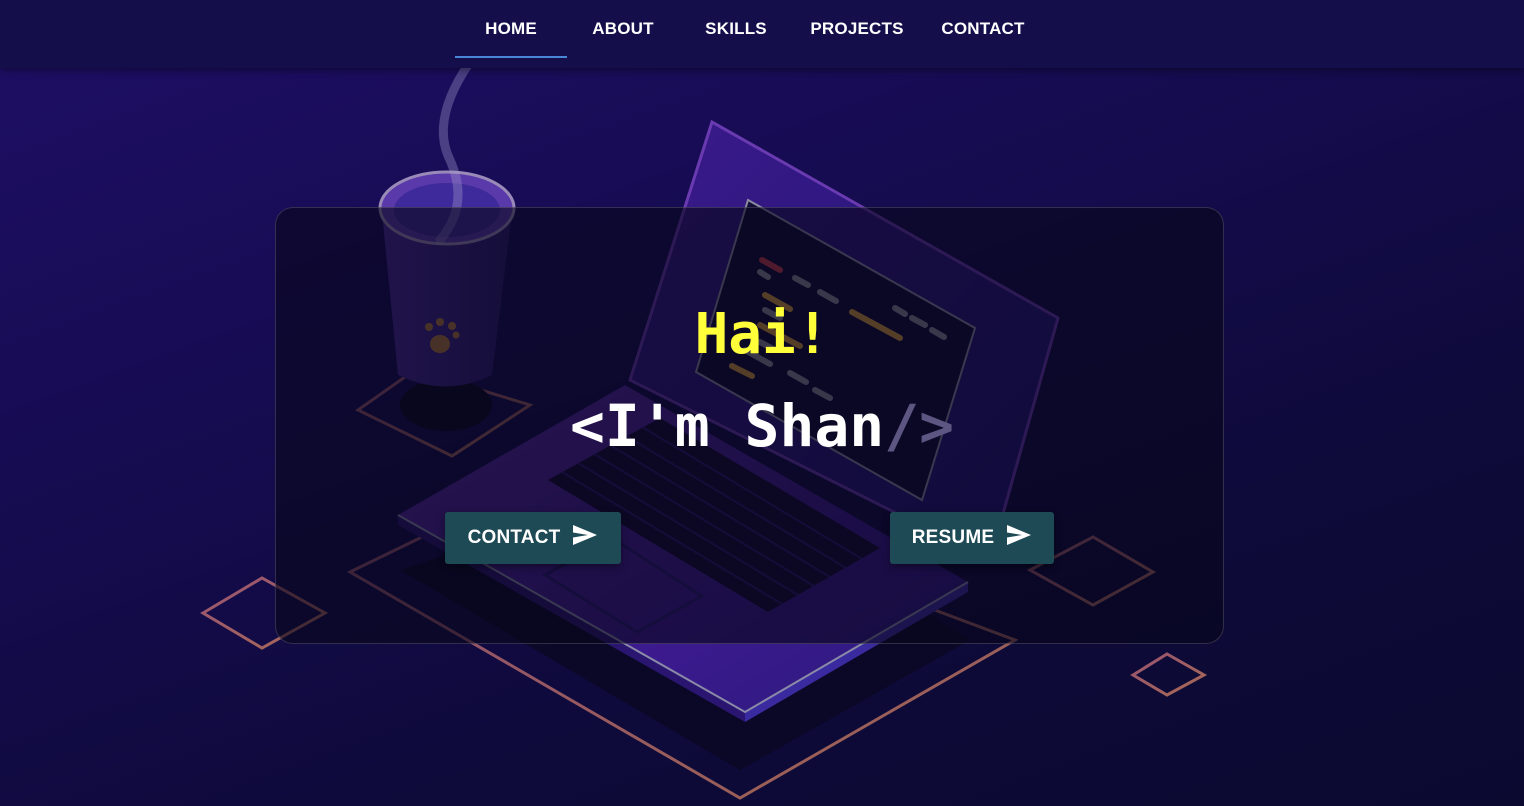 This screenshot has width=1524, height=806. Describe the element at coordinates (919, 426) in the screenshot. I see `hero-name-closing-tag: />` at that location.